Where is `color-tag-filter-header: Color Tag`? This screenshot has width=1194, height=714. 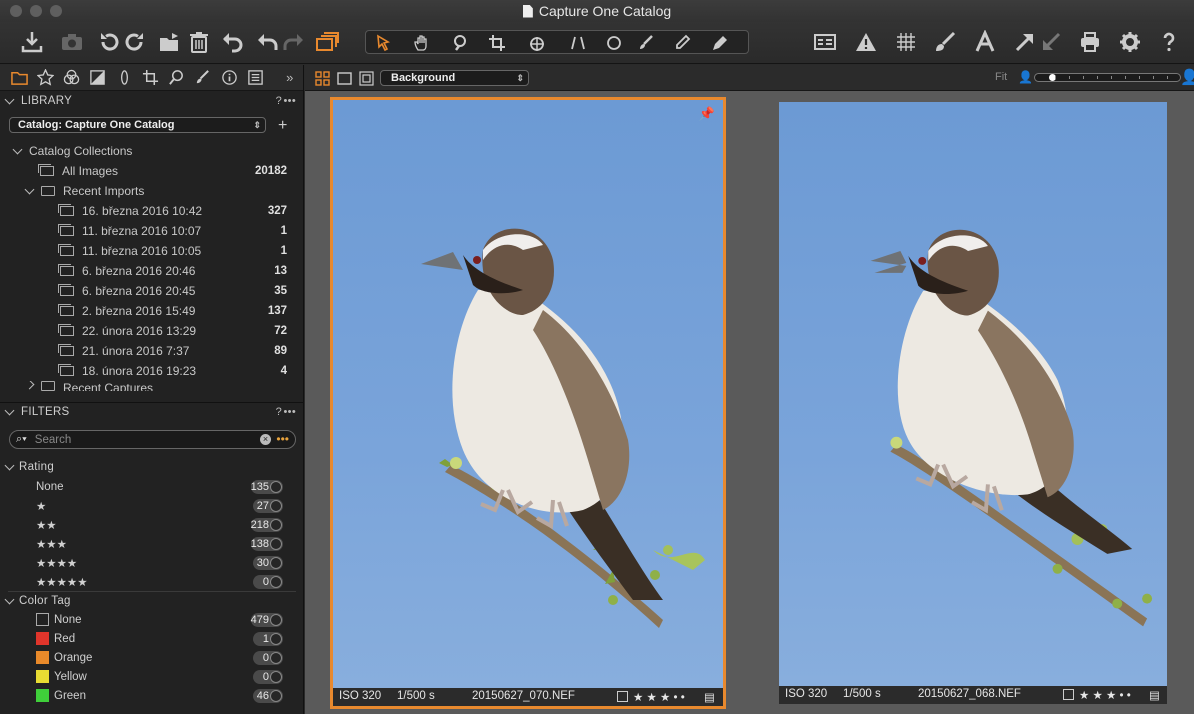 color-tag-filter-header: Color Tag is located at coordinates (150, 601).